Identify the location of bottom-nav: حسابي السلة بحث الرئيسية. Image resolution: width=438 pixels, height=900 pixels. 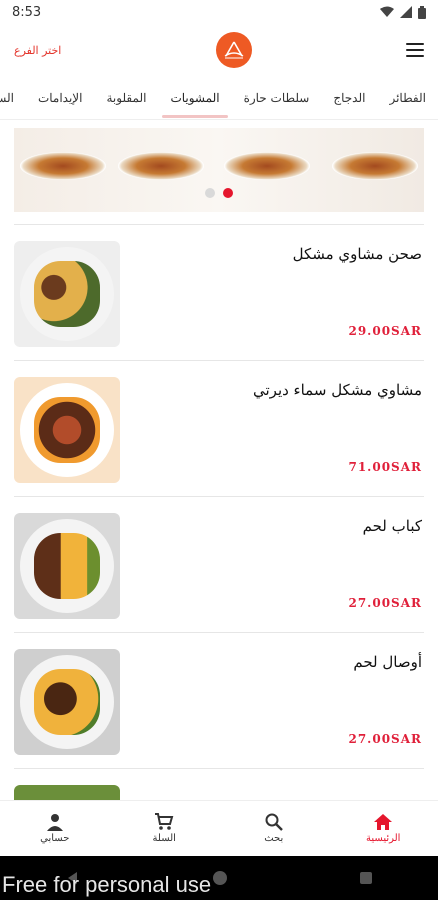
(219, 828).